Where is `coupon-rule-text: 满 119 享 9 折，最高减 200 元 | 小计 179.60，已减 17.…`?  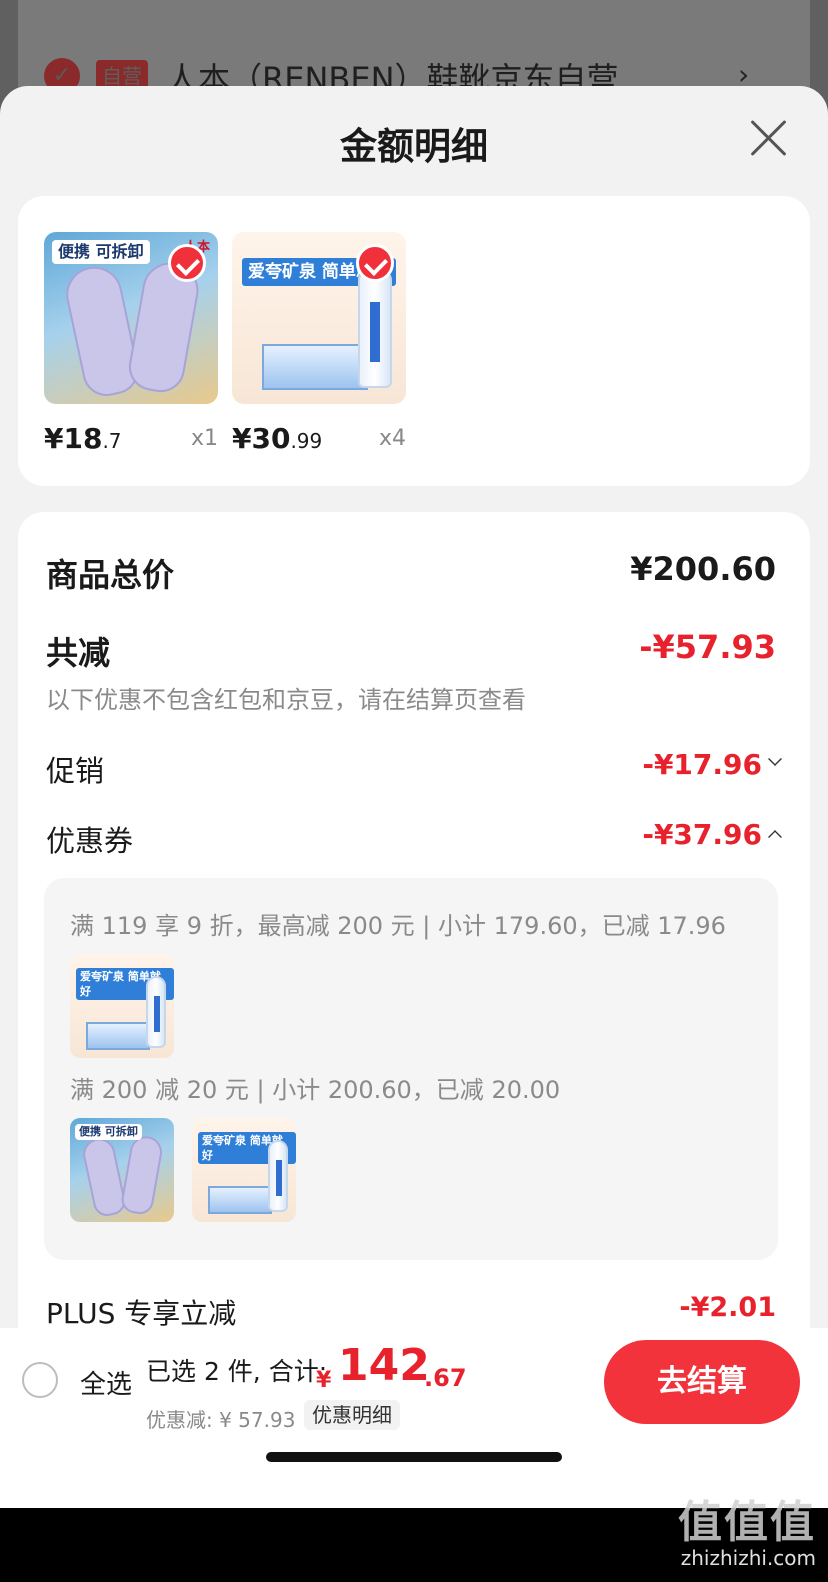 coupon-rule-text: 满 119 享 9 折，最高减 200 元 | 小计 179.60，已减 17.… is located at coordinates (398, 926).